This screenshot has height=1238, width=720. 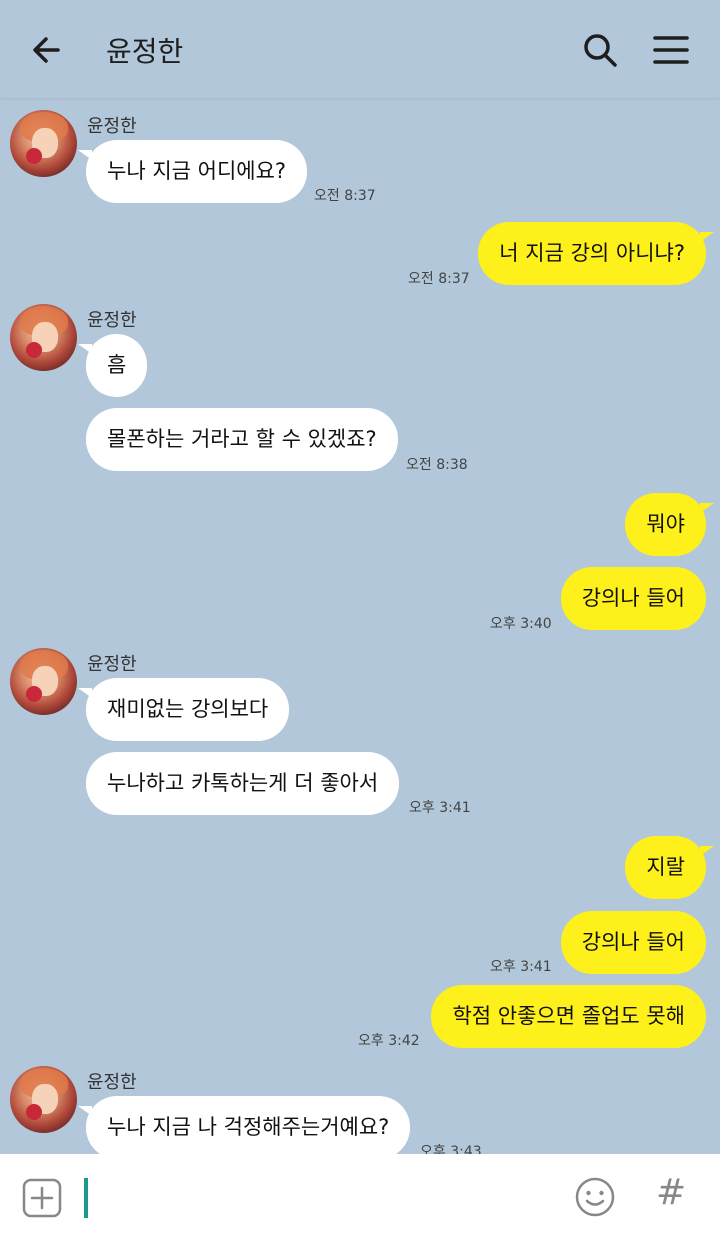 I want to click on message-bubble-outgoing: 뭐야, so click(x=669, y=524).